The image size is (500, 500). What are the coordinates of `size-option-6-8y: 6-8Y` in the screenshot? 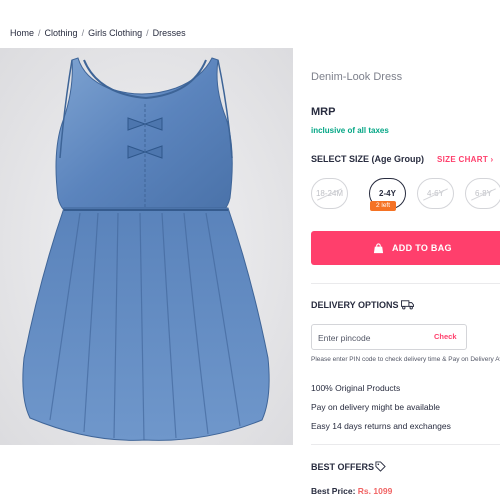 It's located at (482, 193).